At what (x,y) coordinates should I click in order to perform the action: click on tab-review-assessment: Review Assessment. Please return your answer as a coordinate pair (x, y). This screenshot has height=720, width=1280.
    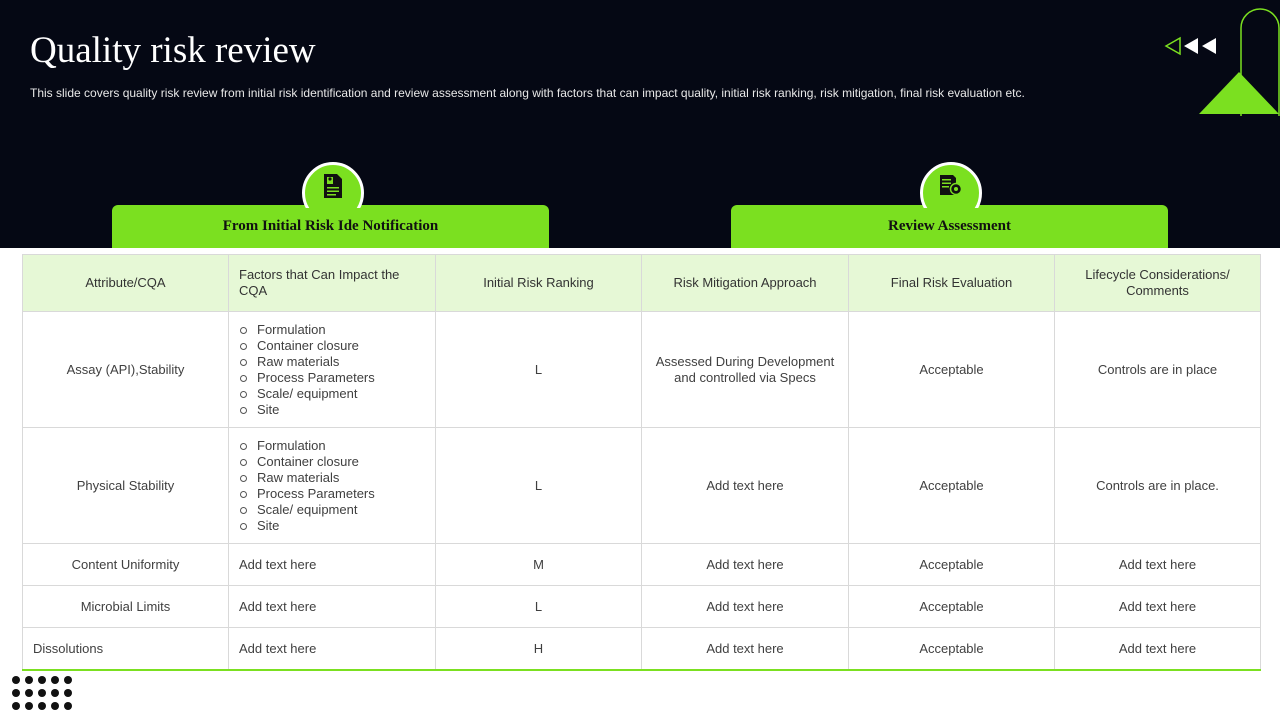
    Looking at the image, I should click on (949, 226).